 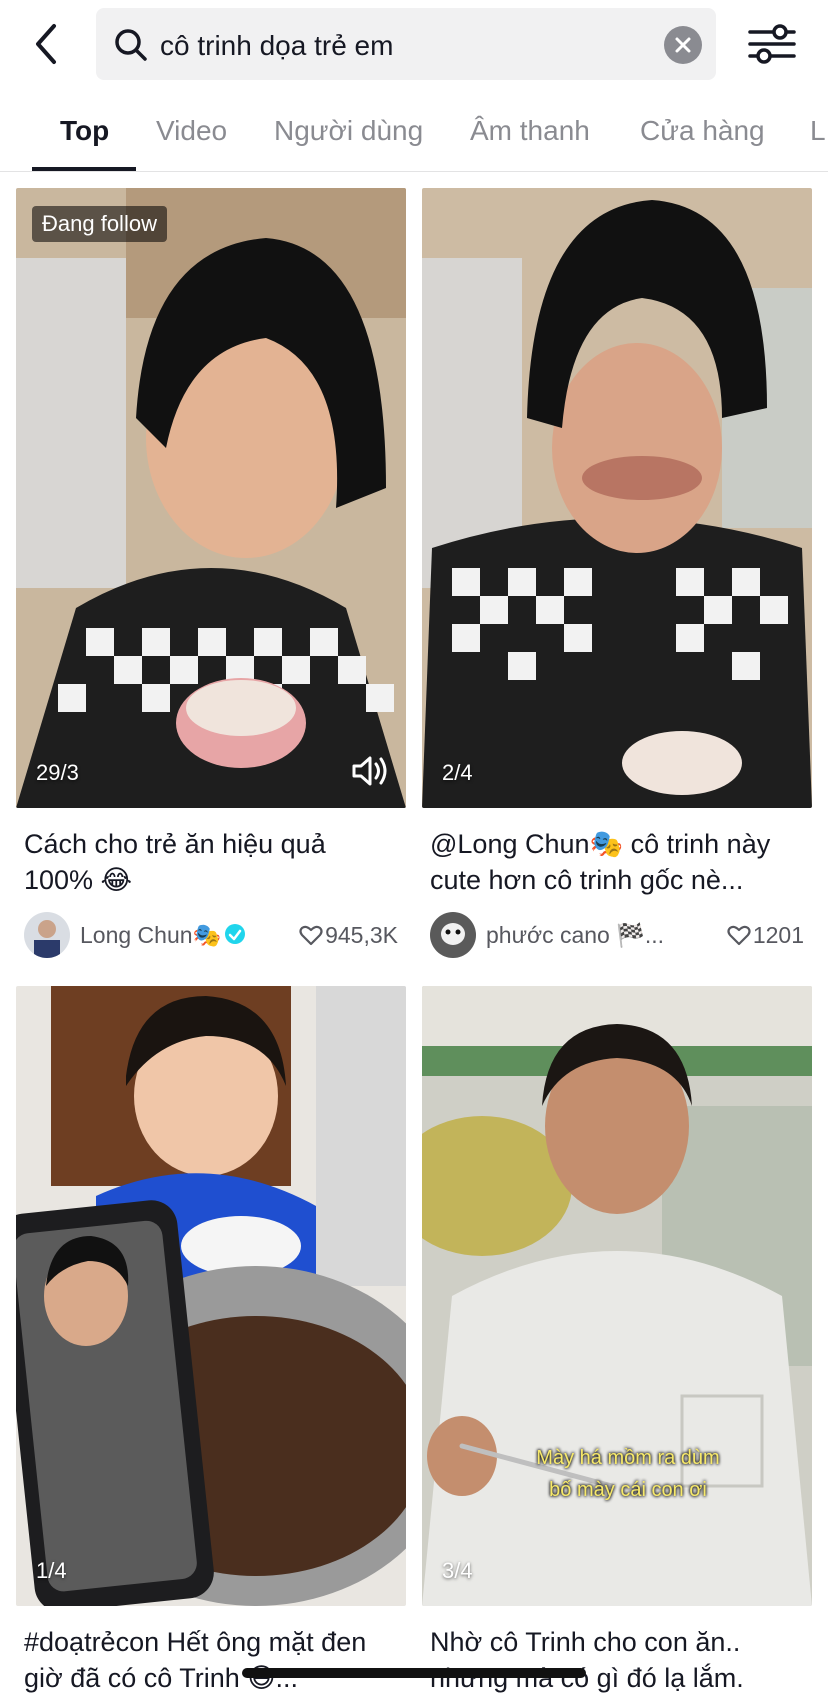 I want to click on photo-count: 3/4, so click(x=457, y=1570).